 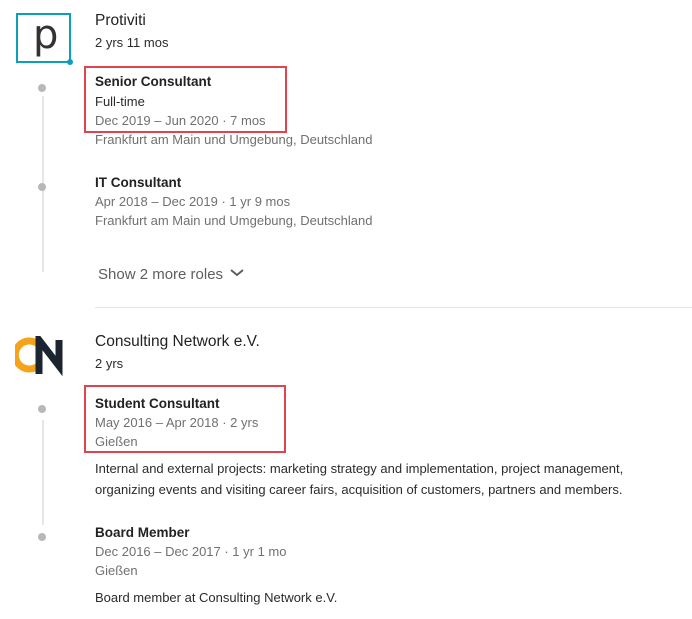 What do you see at coordinates (393, 307) in the screenshot?
I see `section-divider` at bounding box center [393, 307].